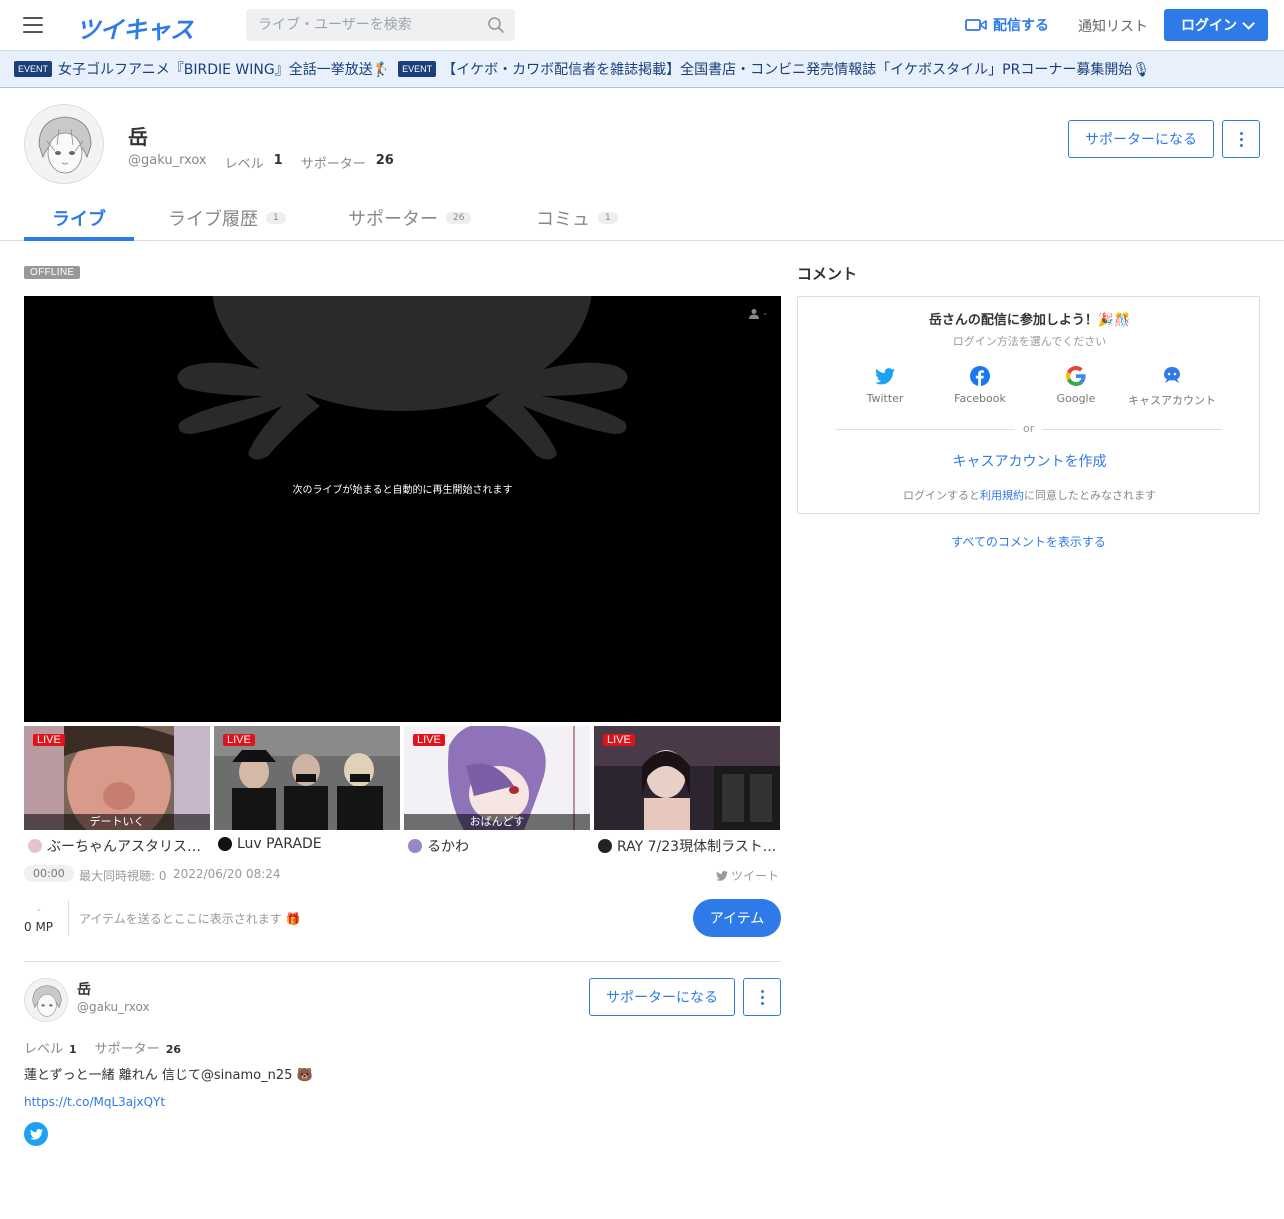  I want to click on level-label: レベル, so click(244, 164).